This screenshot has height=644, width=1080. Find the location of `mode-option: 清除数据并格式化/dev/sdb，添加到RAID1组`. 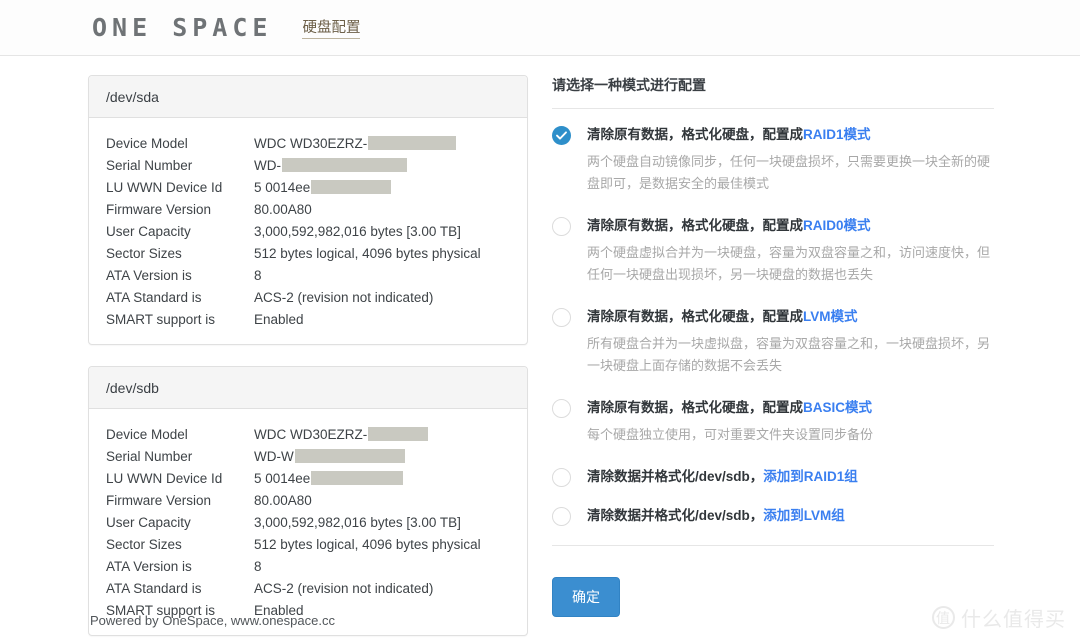

mode-option: 清除数据并格式化/dev/sdb，添加到RAID1组 is located at coordinates (773, 474).